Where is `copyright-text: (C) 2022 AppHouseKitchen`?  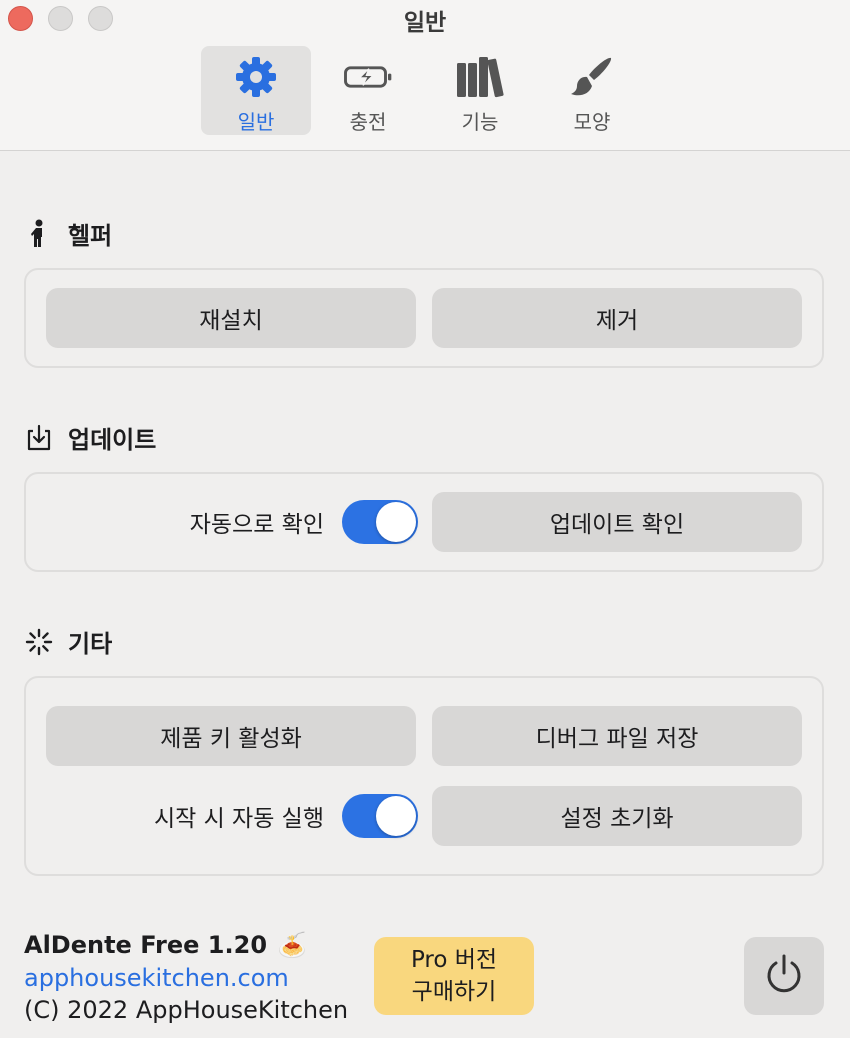 copyright-text: (C) 2022 AppHouseKitchen is located at coordinates (186, 1010).